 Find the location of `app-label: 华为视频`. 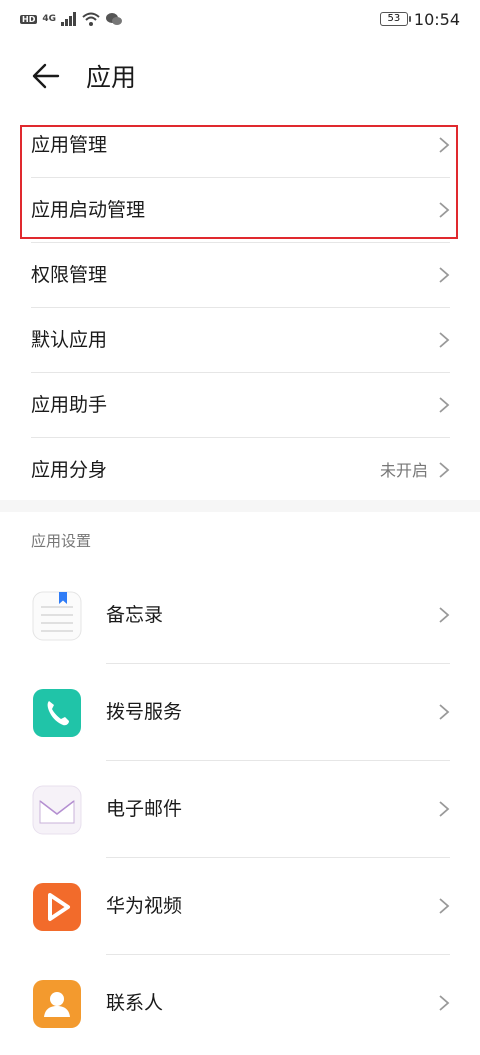

app-label: 华为视频 is located at coordinates (144, 906).